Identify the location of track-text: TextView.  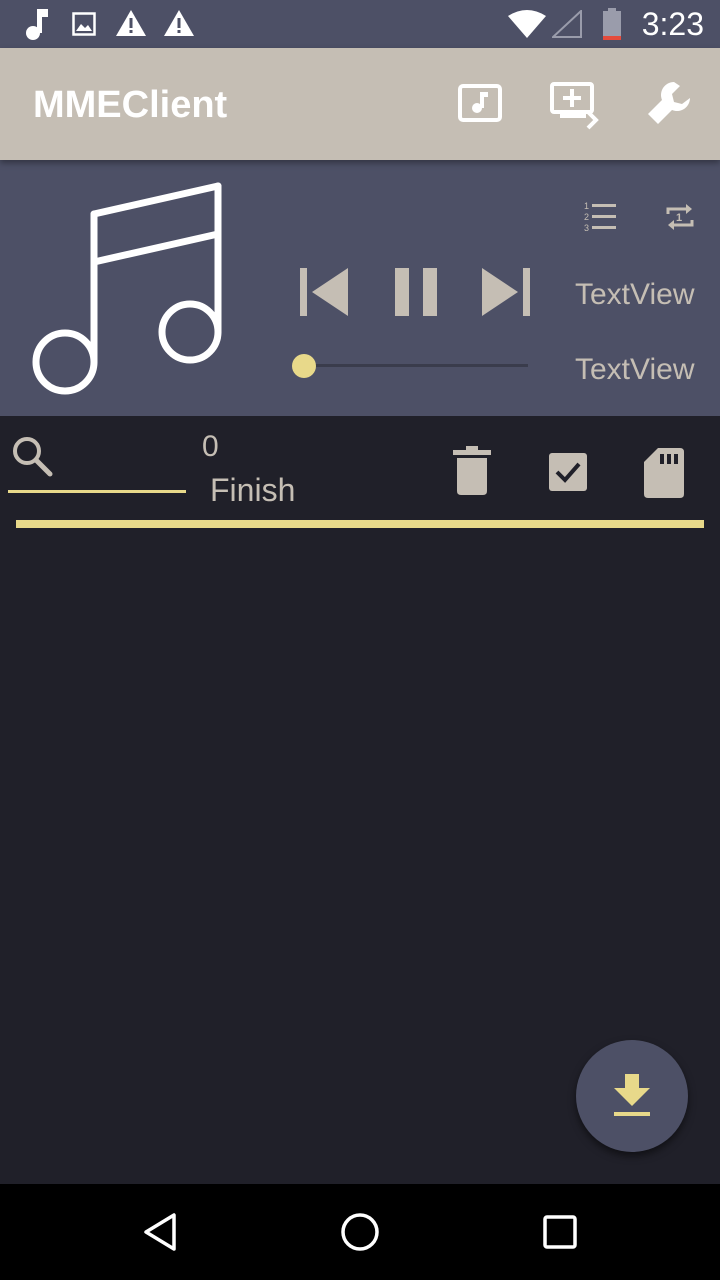
(635, 294).